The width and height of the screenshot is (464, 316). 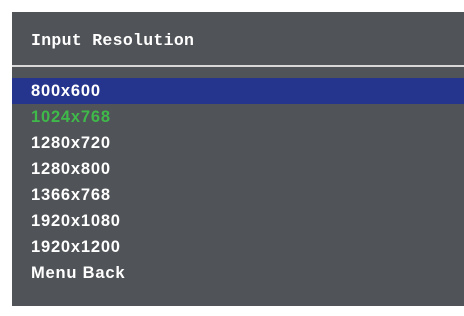 I want to click on option-1280x720: 1280x720, so click(x=238, y=143).